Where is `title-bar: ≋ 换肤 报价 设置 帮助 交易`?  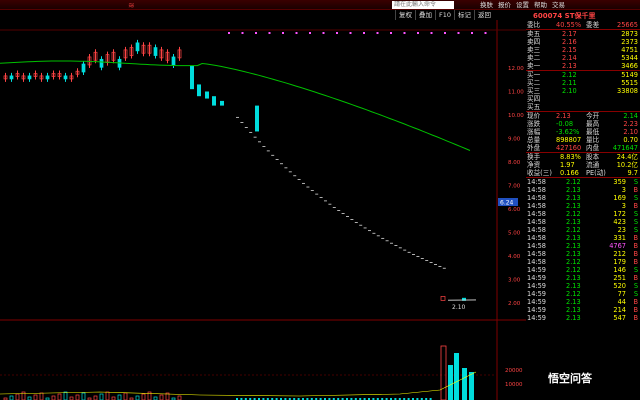 title-bar: ≋ 换肤 报价 设置 帮助 交易 is located at coordinates (320, 5).